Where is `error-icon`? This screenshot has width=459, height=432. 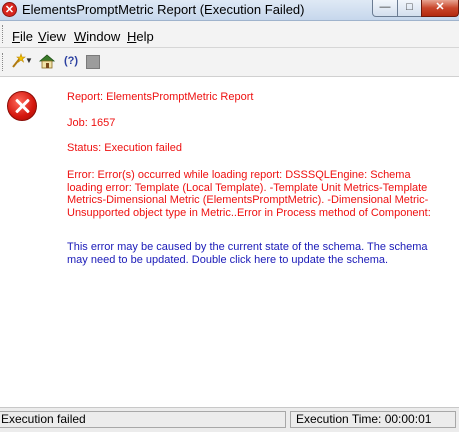 error-icon is located at coordinates (22, 106).